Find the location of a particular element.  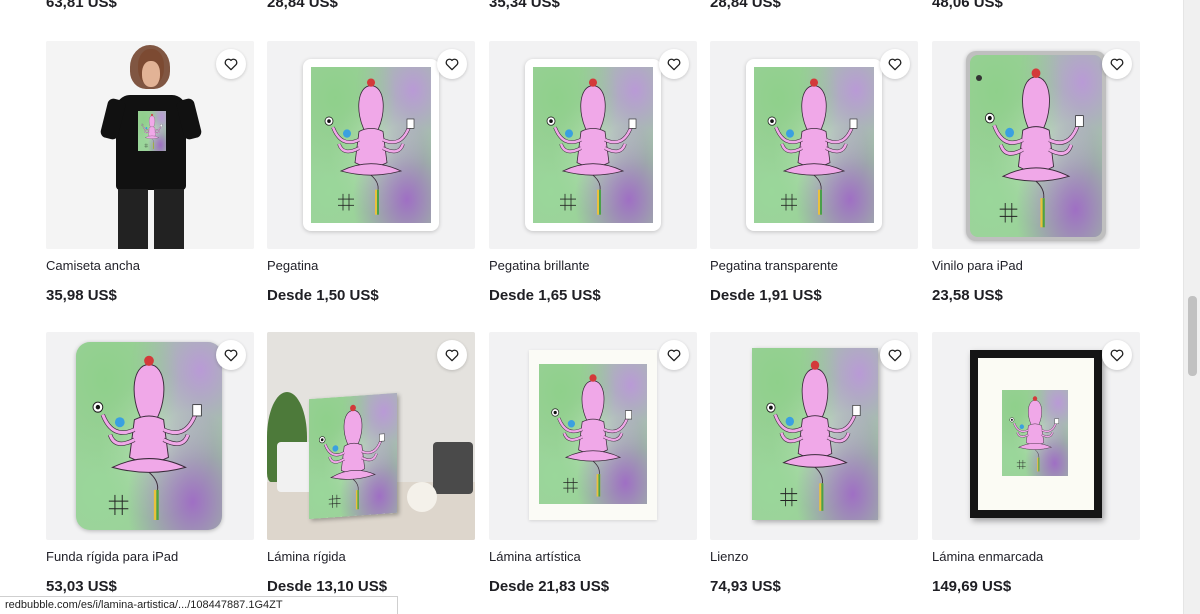

product-price: 23,58 US$ is located at coordinates (967, 295).